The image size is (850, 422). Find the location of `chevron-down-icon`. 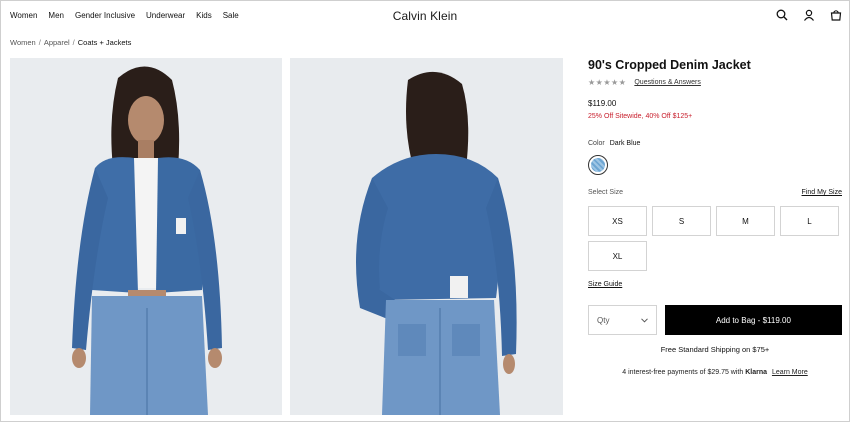

chevron-down-icon is located at coordinates (644, 320).